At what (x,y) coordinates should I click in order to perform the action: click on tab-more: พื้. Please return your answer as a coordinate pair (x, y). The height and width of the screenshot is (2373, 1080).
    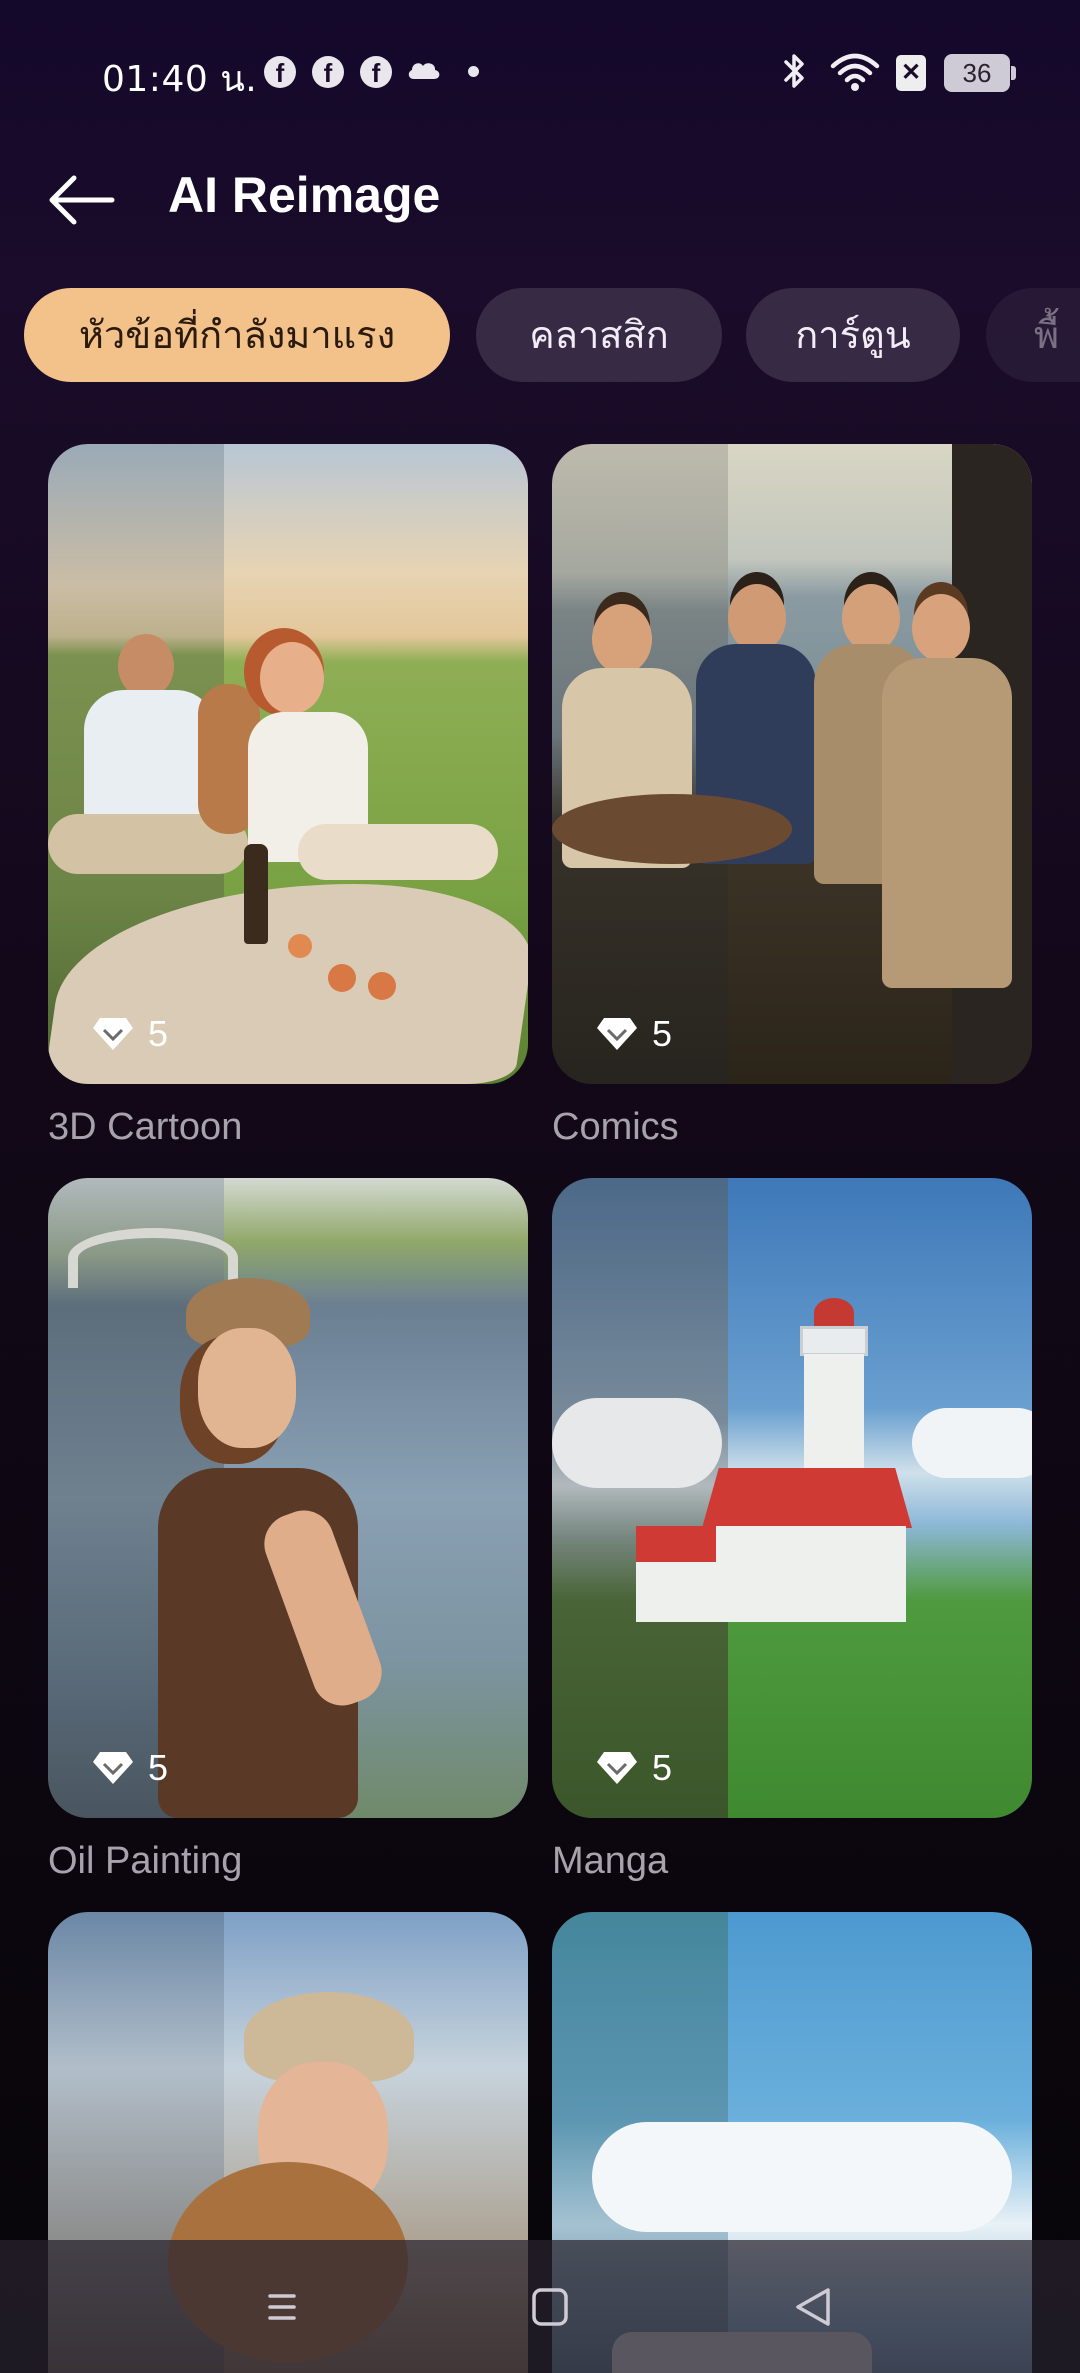
    Looking at the image, I should click on (1033, 335).